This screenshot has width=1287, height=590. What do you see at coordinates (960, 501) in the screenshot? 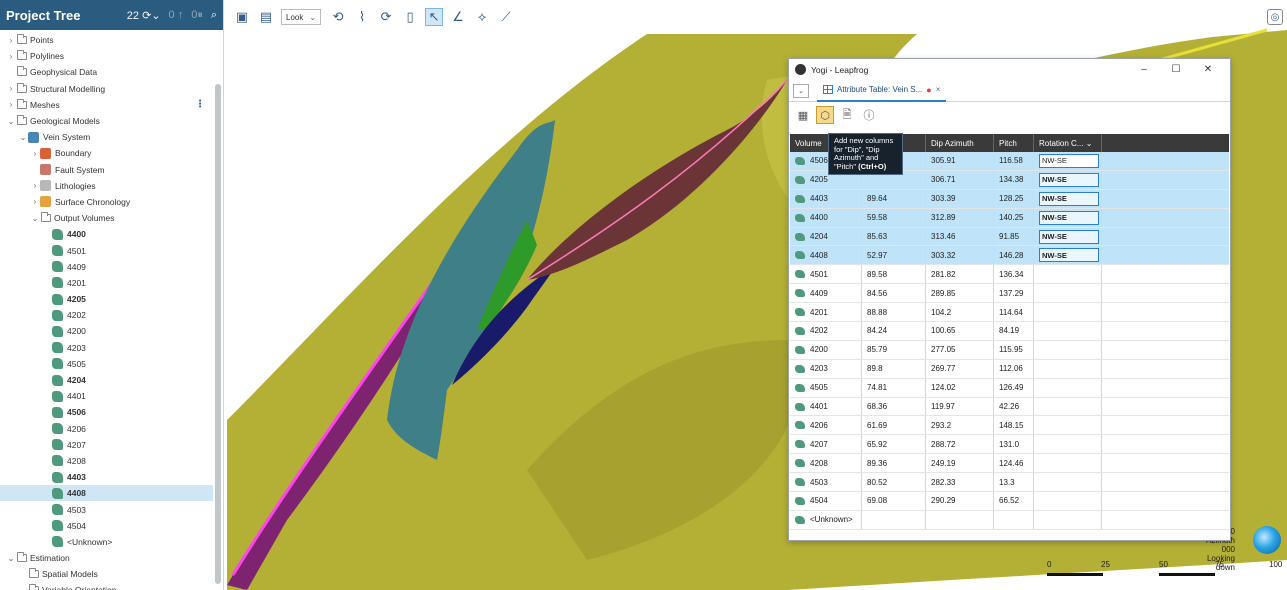
I see `cell-dip-azimuth: 290.29` at bounding box center [960, 501].